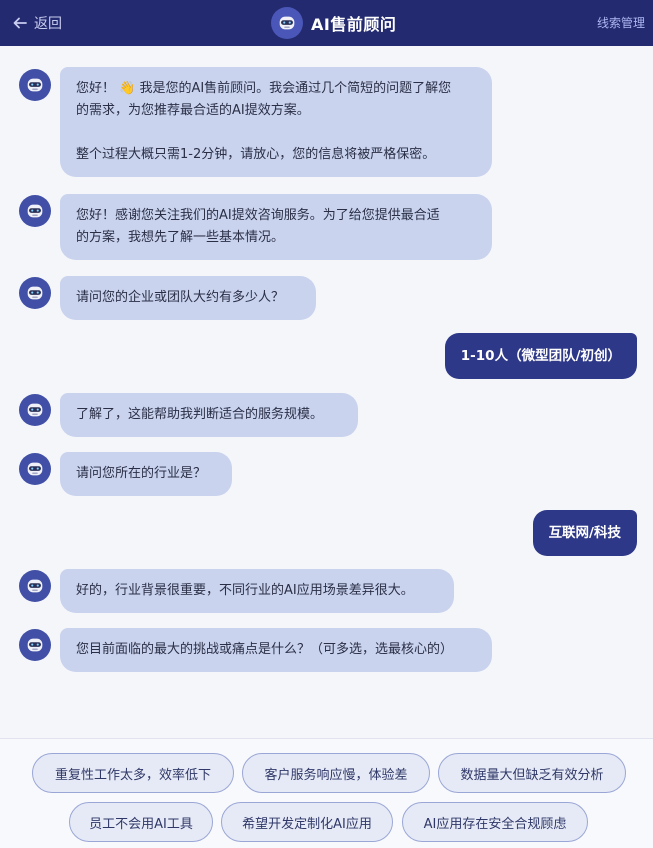 The image size is (653, 848). I want to click on option-chip: AI应用存在安全合规顾虑, so click(495, 822).